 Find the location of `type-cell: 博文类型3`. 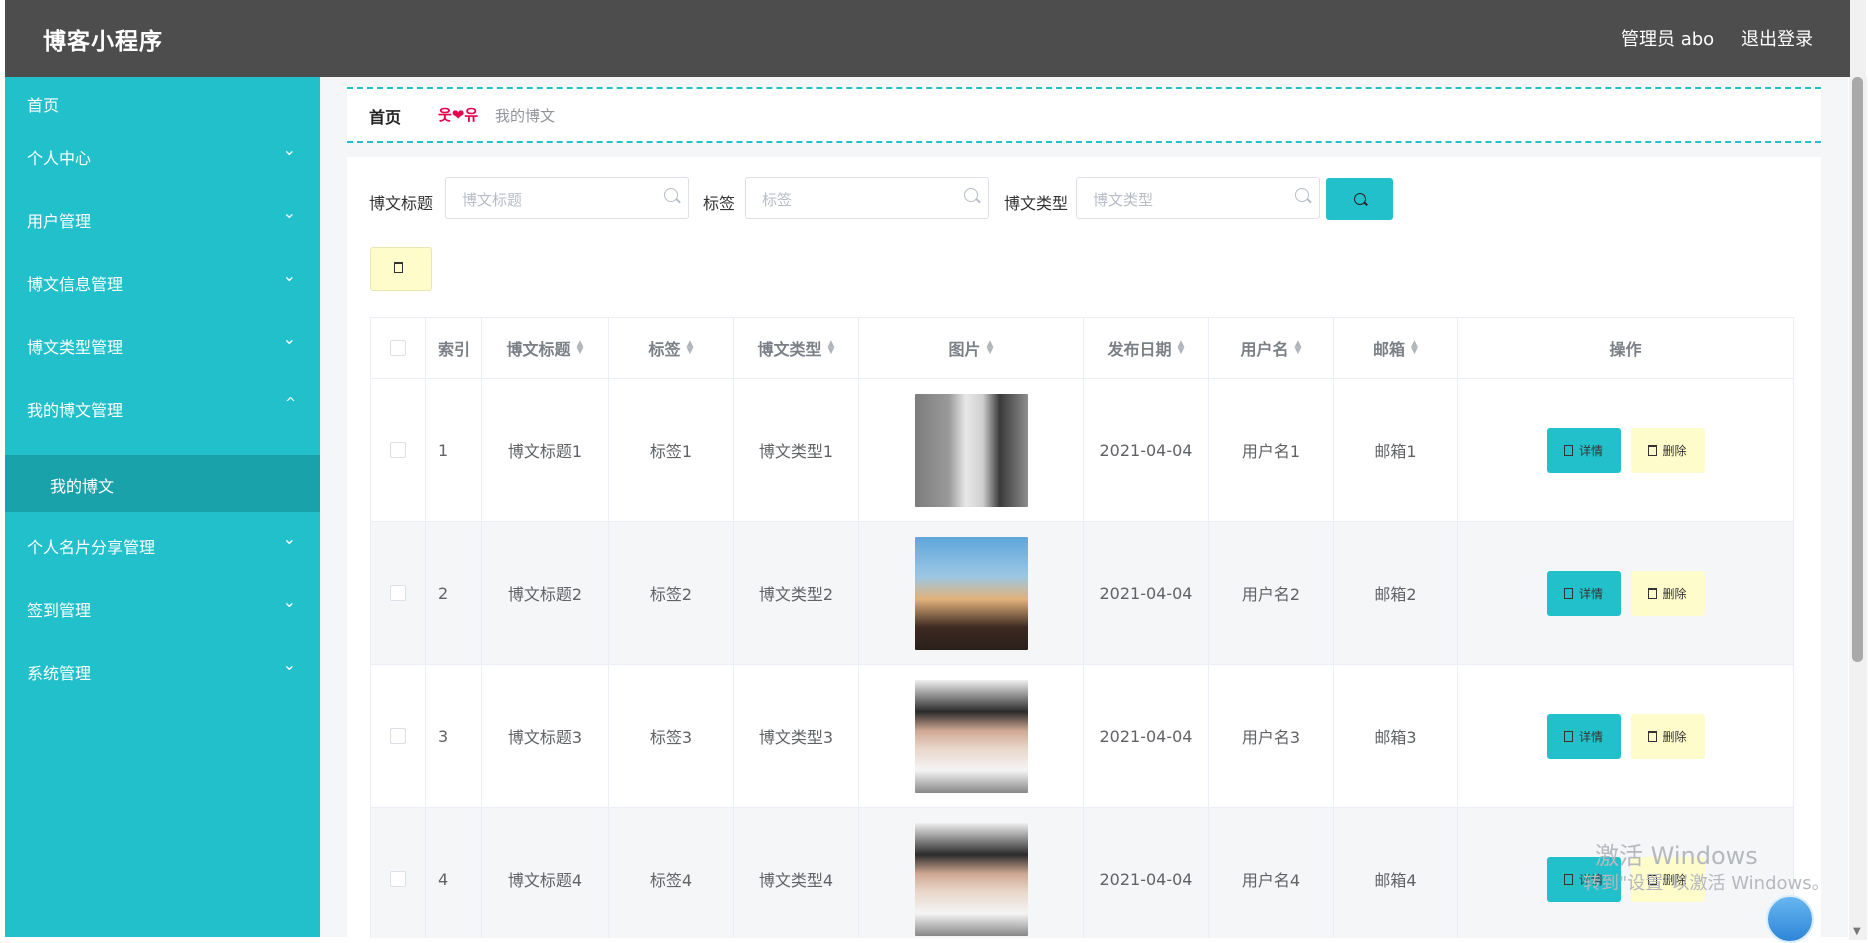

type-cell: 博文类型3 is located at coordinates (796, 736).